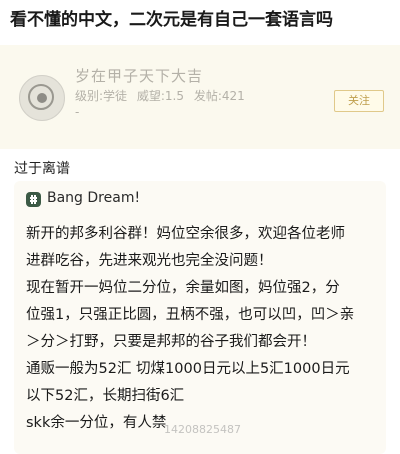 This screenshot has width=400, height=454. Describe the element at coordinates (188, 369) in the screenshot. I see `message-line: 通贩一般为52汇 切煤1000日元以上5汇1000日元` at that location.